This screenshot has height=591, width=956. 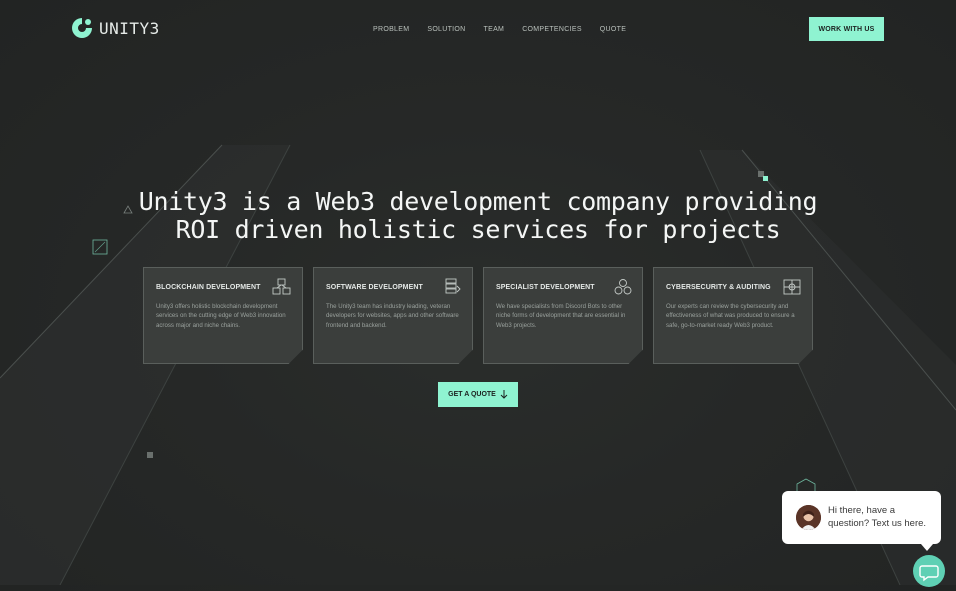 I want to click on card-title: CYBERSECURITY & AUDITING, so click(x=718, y=287).